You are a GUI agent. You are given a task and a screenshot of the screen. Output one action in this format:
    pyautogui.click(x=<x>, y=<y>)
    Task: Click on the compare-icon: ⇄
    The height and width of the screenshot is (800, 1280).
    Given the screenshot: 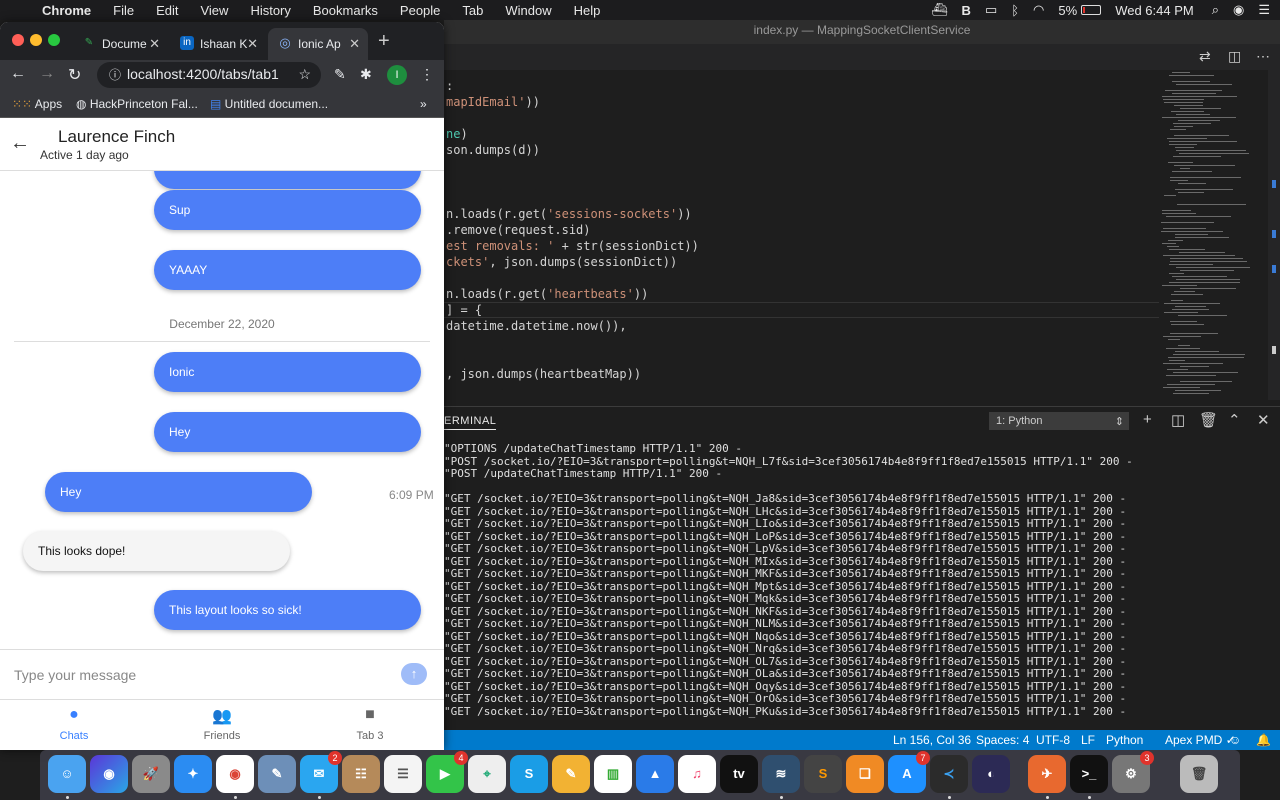 What is the action you would take?
    pyautogui.click(x=1205, y=56)
    